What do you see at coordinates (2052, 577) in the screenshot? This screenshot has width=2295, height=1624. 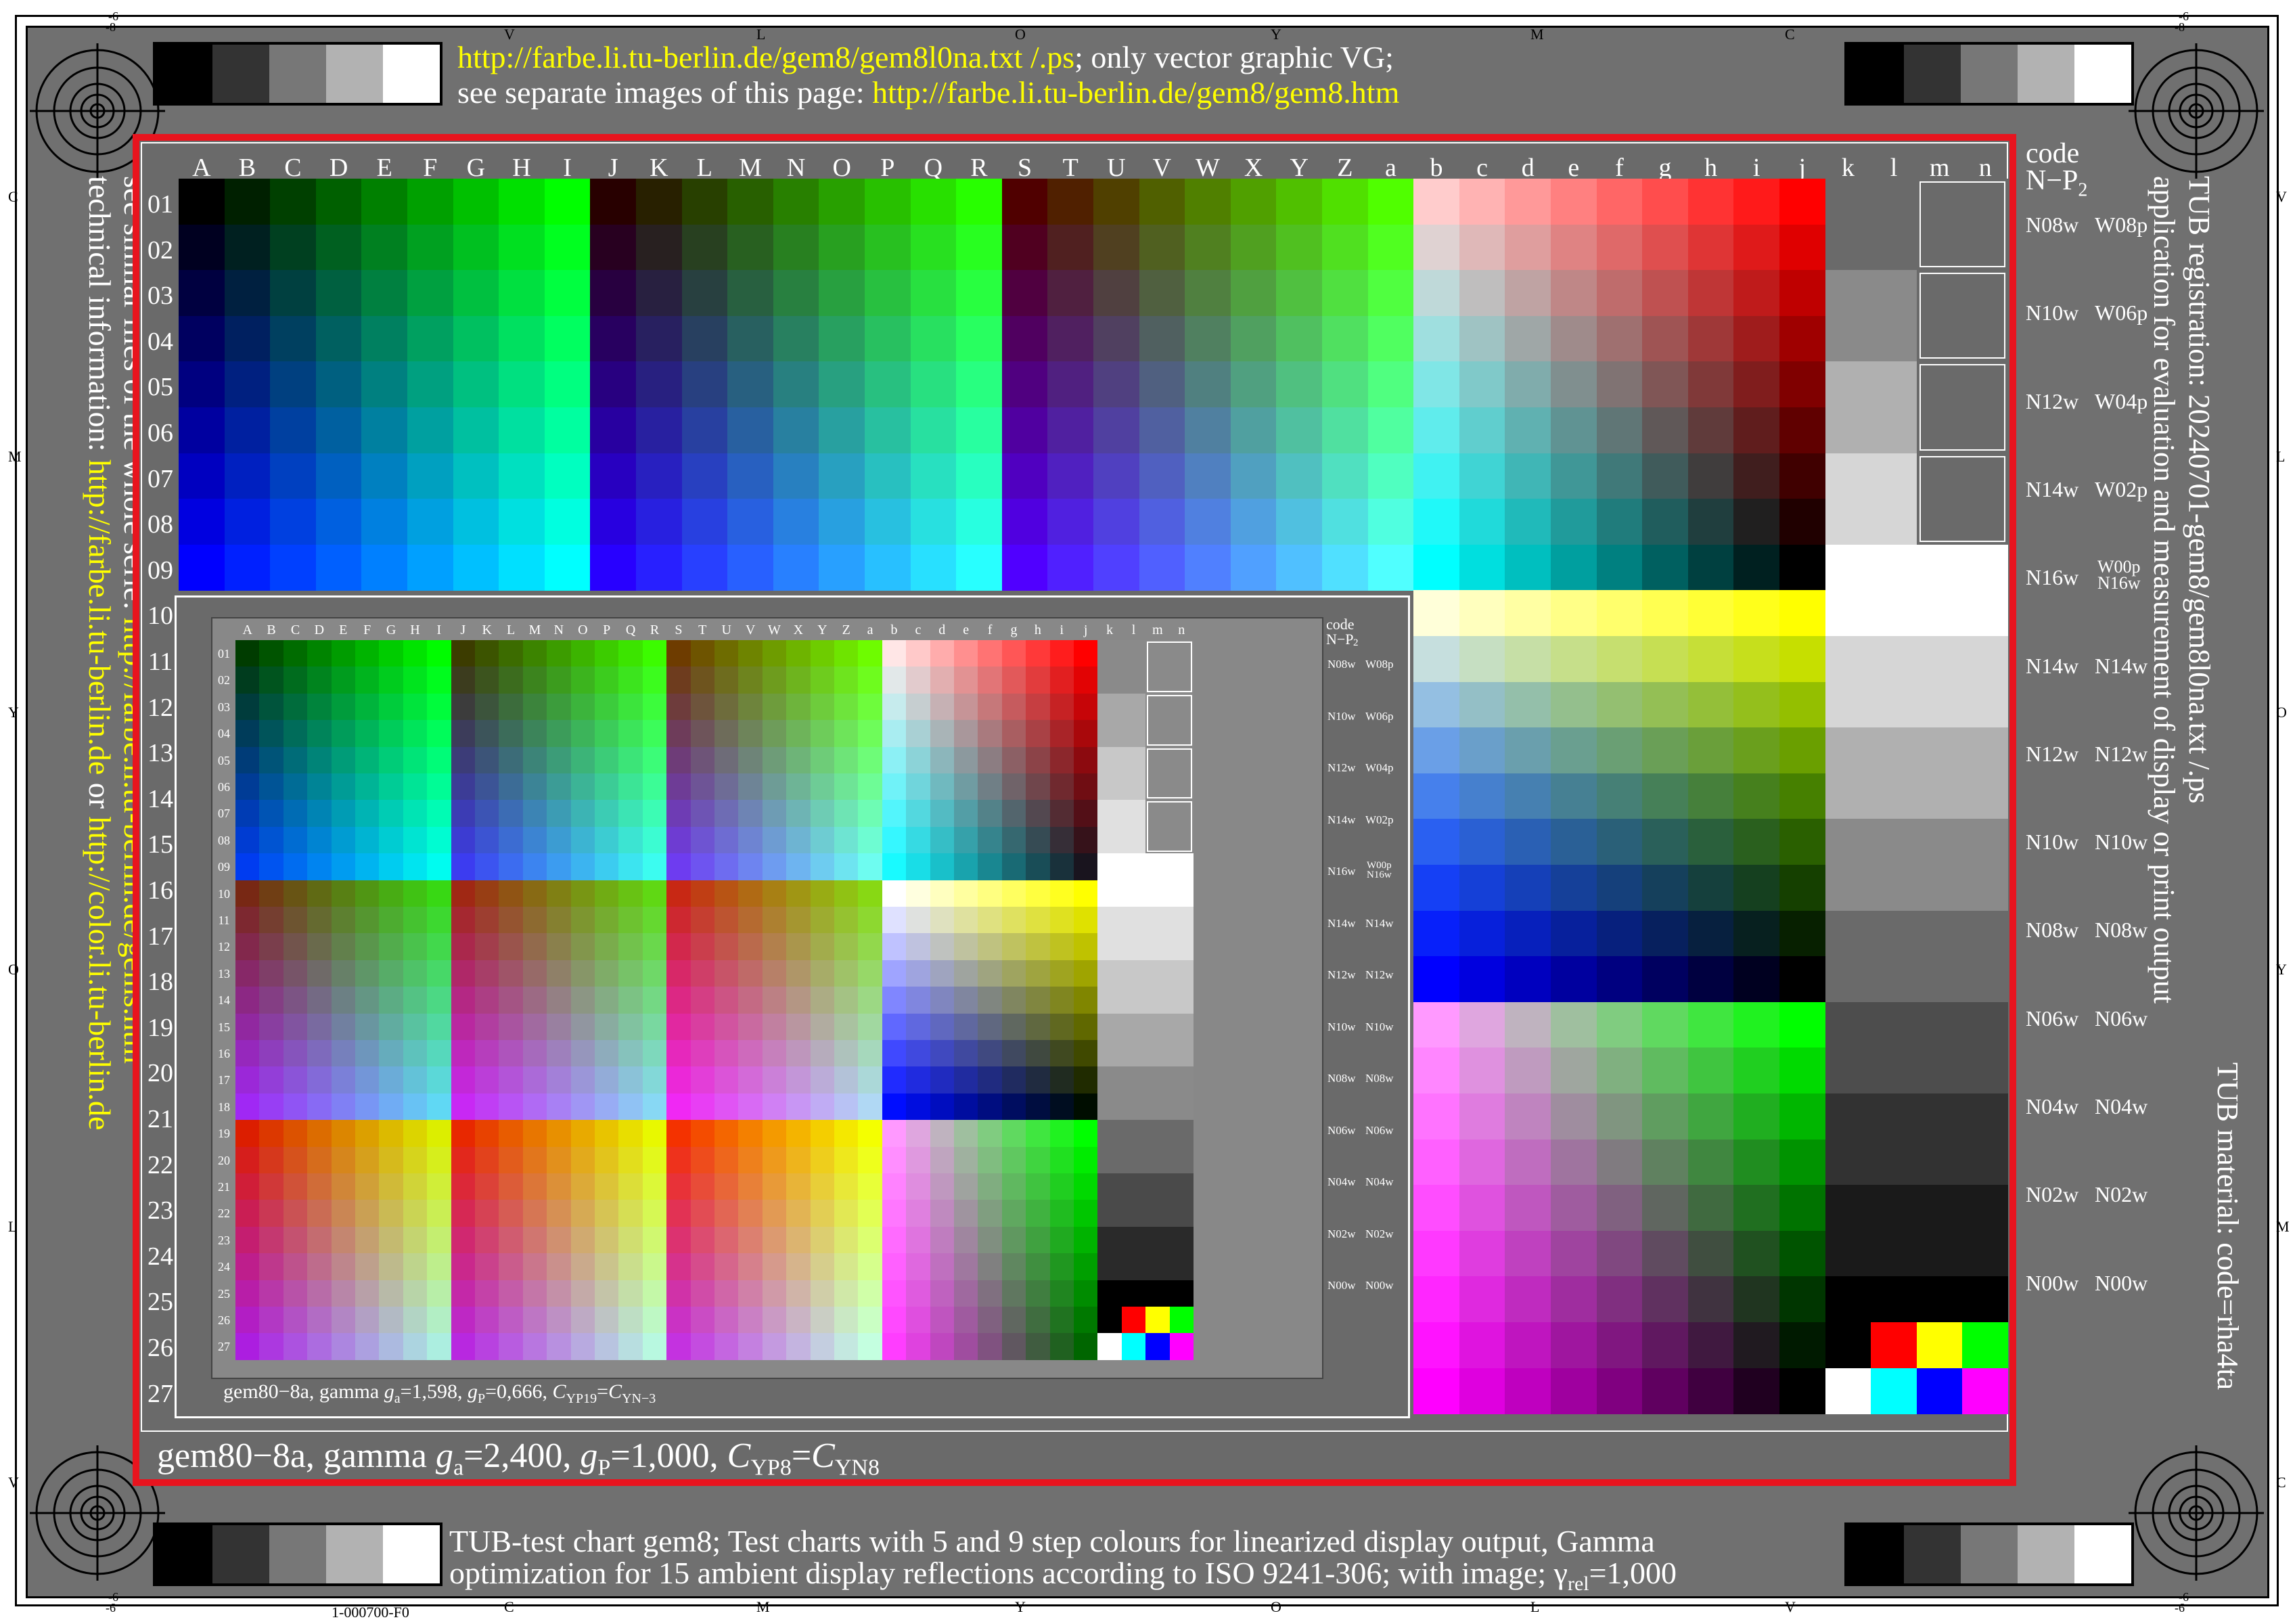 I see `gray-code-left: N16w` at bounding box center [2052, 577].